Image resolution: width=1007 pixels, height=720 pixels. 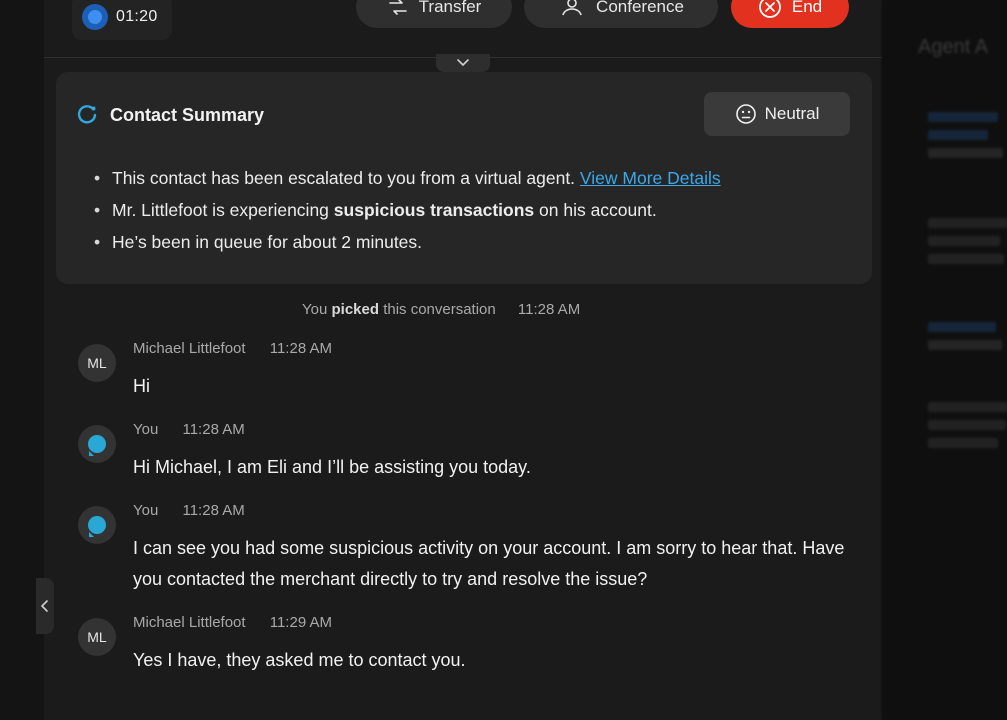 I want to click on message-meta: Michael Littlefoot 11:29 AM, so click(x=232, y=622).